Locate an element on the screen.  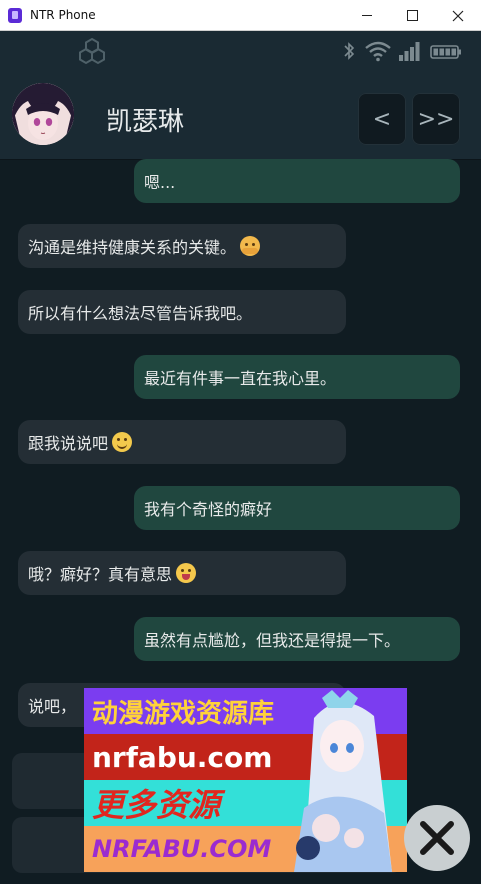
close-window-button is located at coordinates (458, 15).